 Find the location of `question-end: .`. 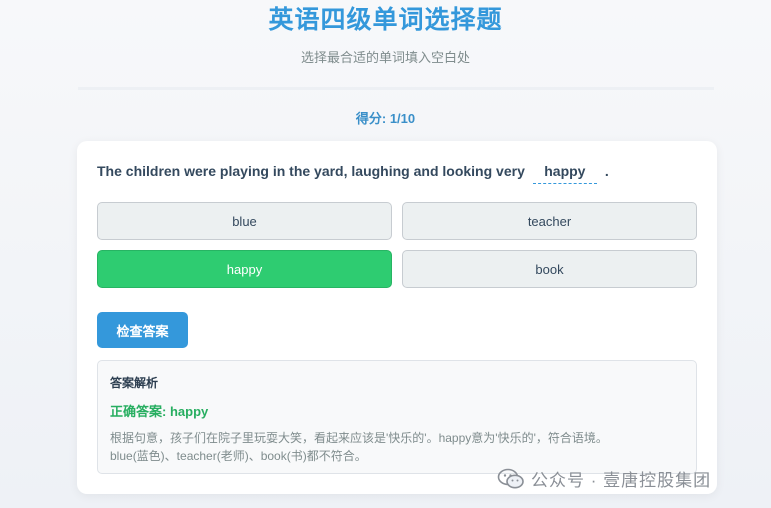

question-end: . is located at coordinates (606, 171).